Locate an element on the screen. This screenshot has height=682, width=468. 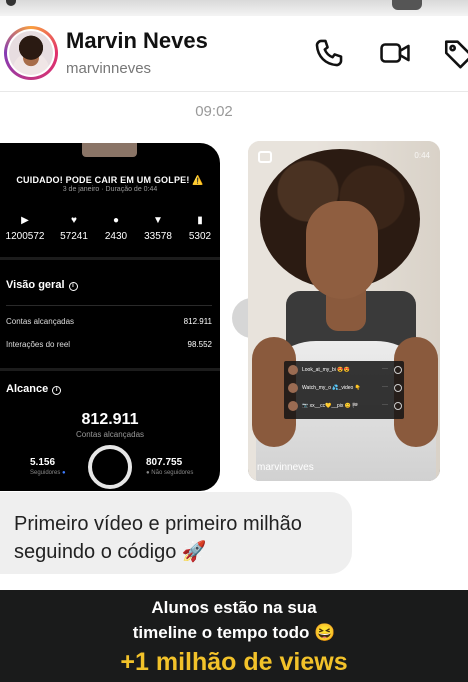
story-notch-right is located at coordinates (407, 5).